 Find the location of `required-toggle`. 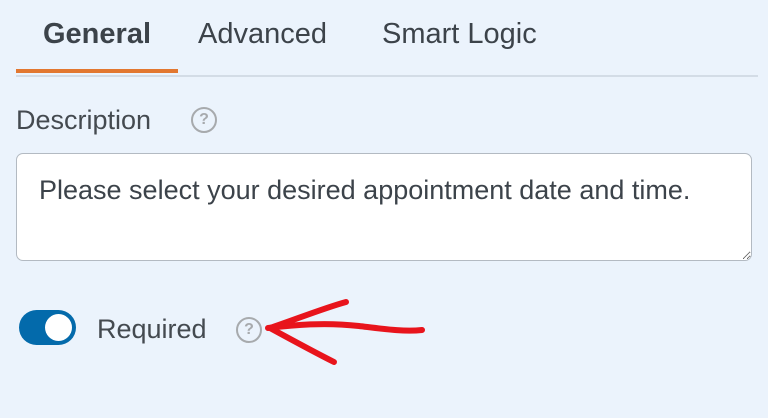

required-toggle is located at coordinates (47, 327).